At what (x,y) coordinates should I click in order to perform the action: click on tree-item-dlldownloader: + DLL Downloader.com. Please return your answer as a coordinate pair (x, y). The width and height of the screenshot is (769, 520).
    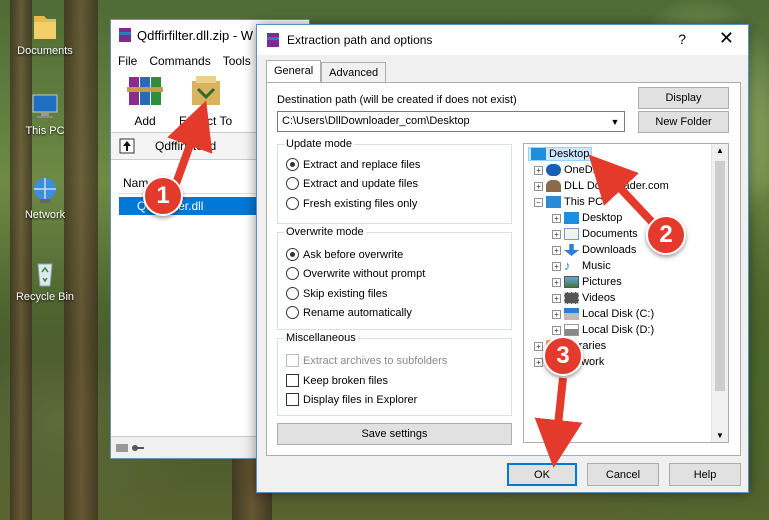
    Looking at the image, I should click on (601, 186).